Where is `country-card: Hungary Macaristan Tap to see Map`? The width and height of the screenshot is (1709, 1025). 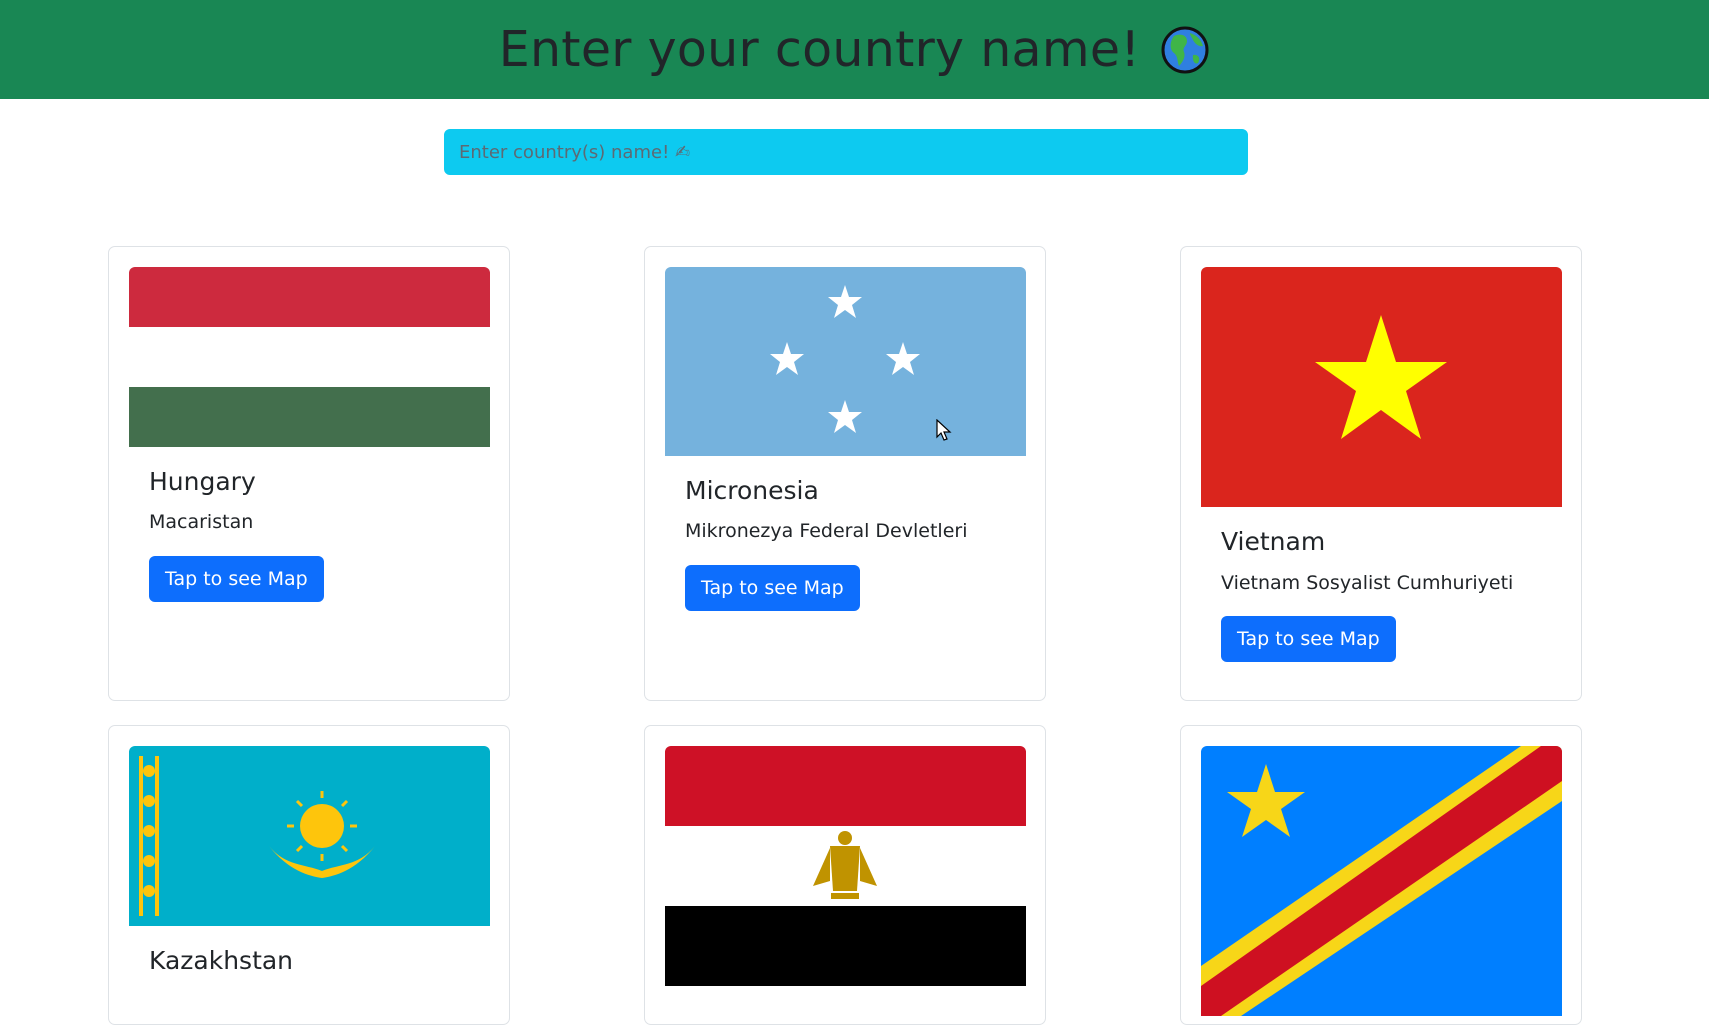
country-card: Hungary Macaristan Tap to see Map is located at coordinates (309, 473).